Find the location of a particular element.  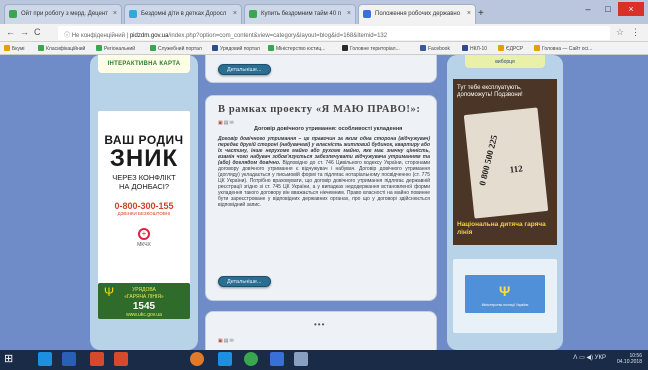

tab-label: Купить бездомним тайм 40 п is located at coordinates (301, 14).